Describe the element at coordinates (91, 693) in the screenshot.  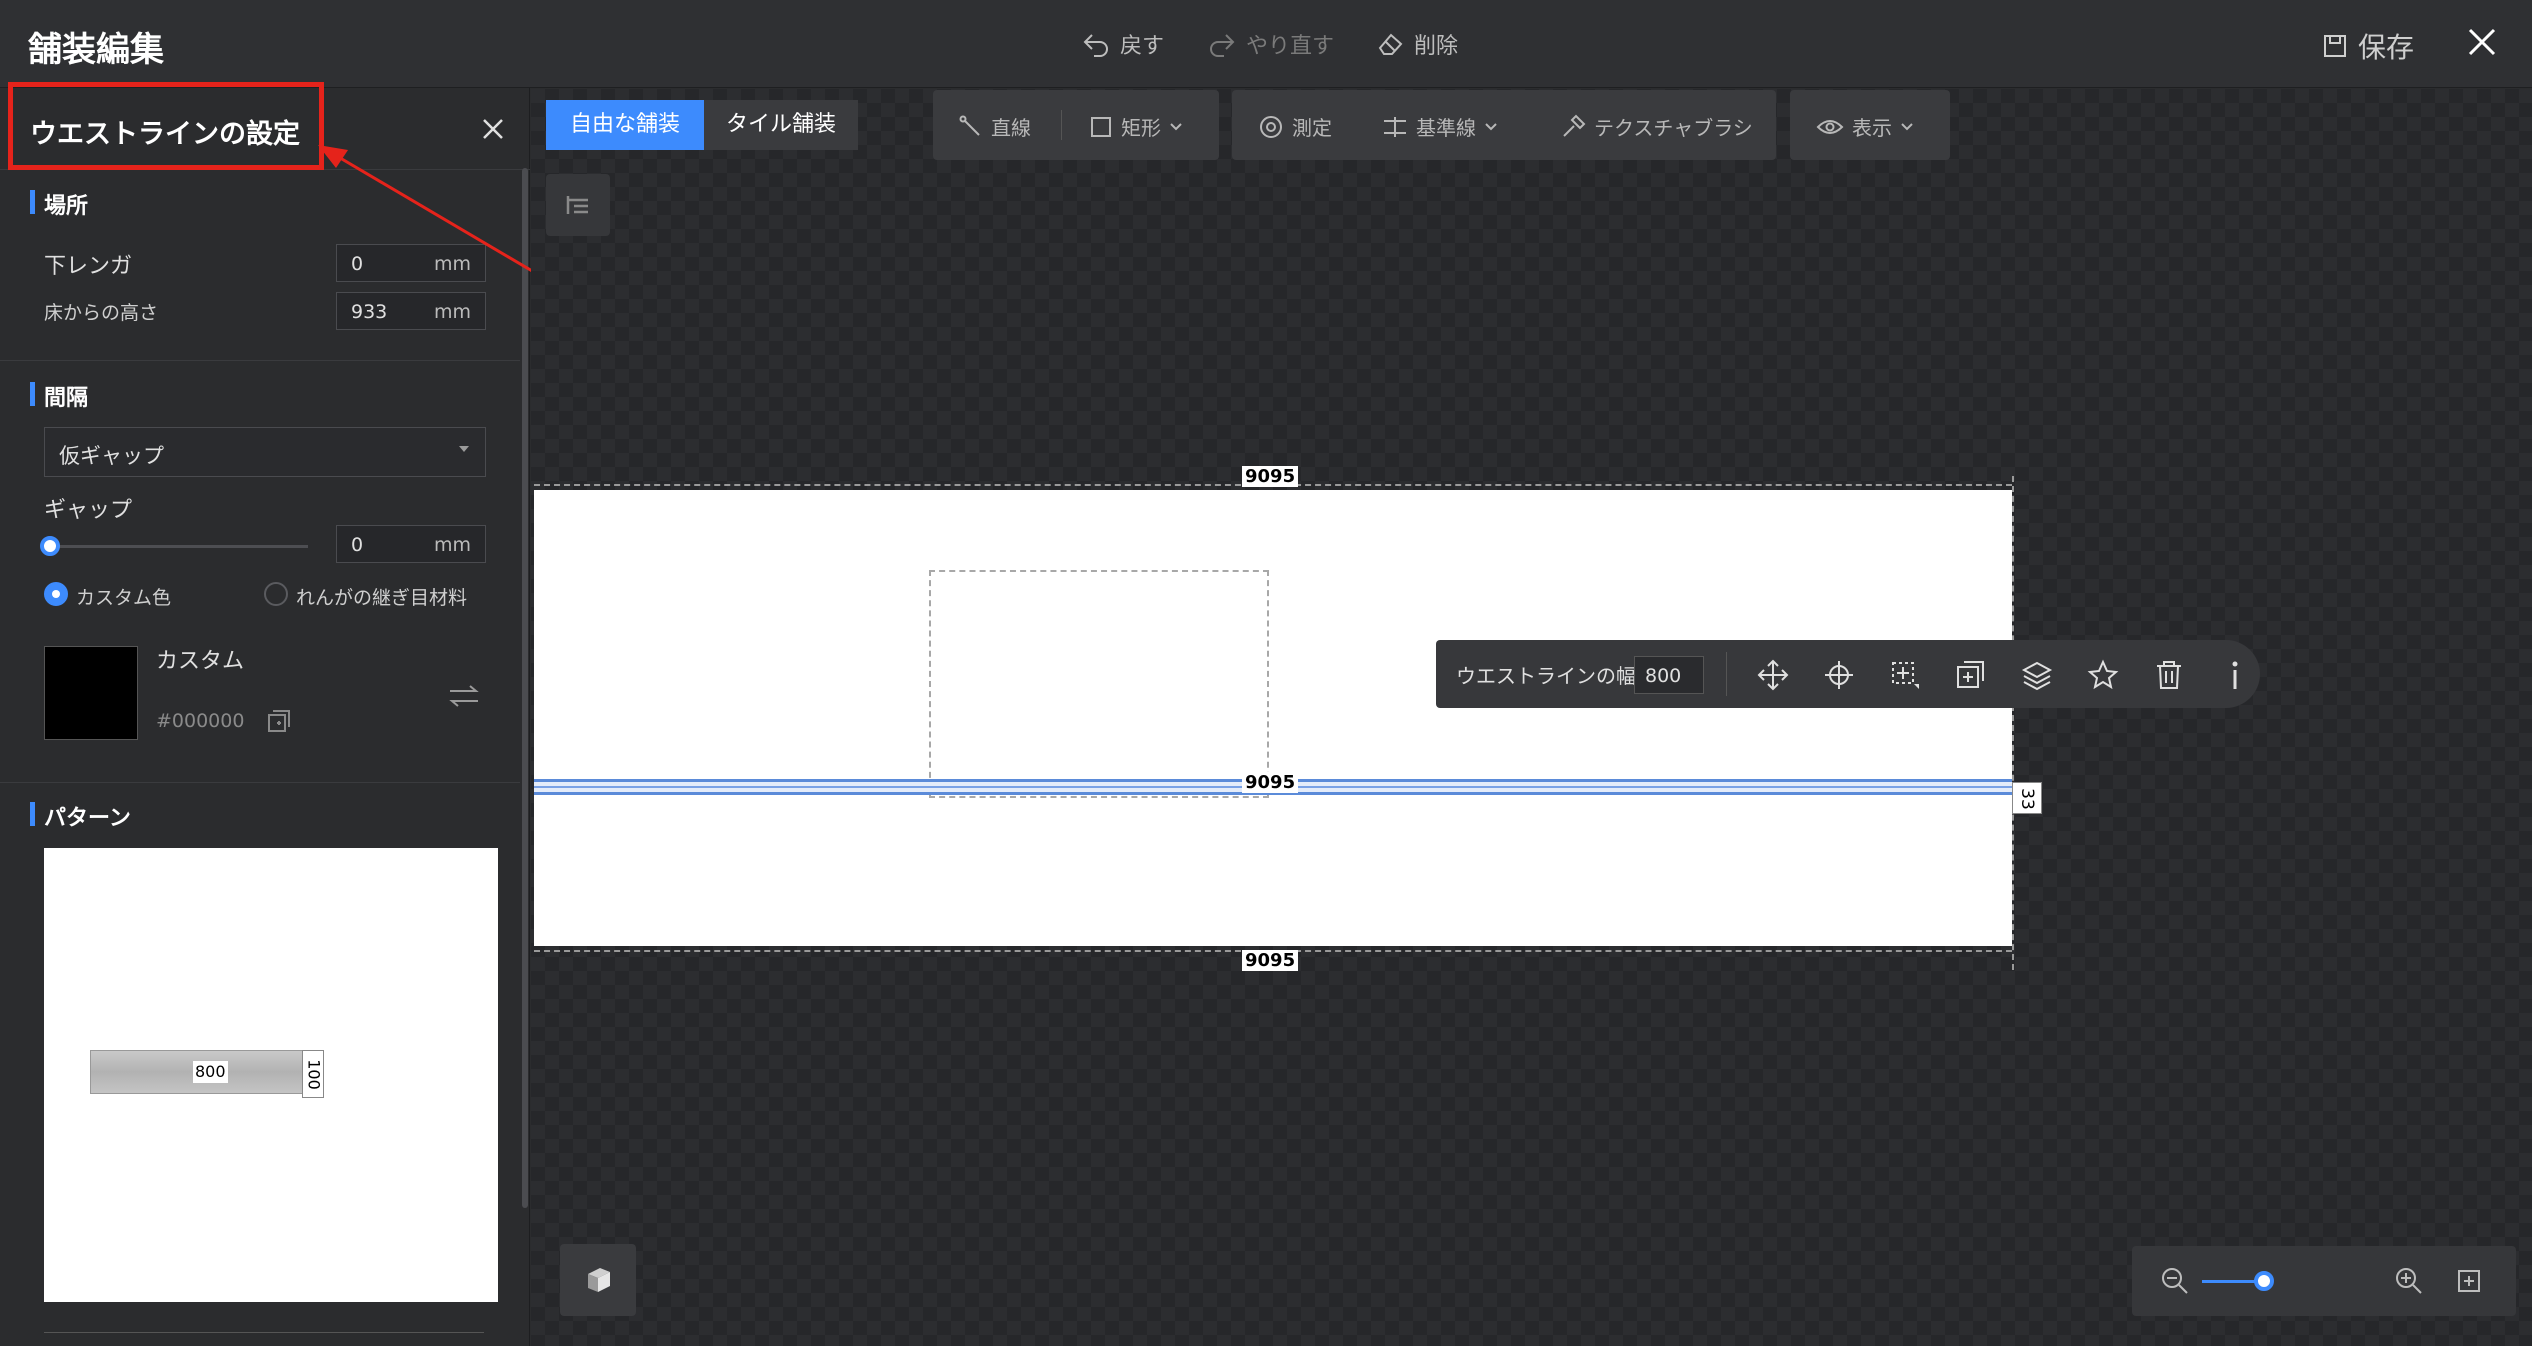
I see `color-swatch` at that location.